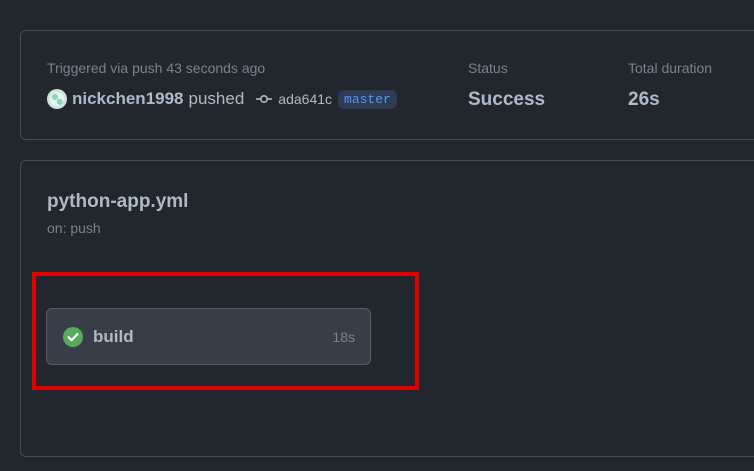  What do you see at coordinates (507, 99) in the screenshot?
I see `status-value: Success` at bounding box center [507, 99].